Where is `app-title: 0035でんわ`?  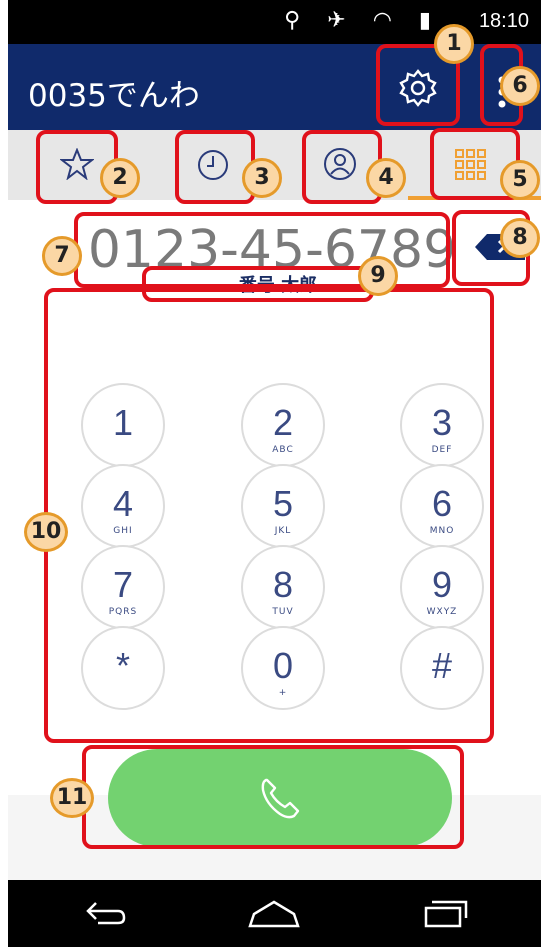
app-title: 0035でんわ is located at coordinates (114, 96).